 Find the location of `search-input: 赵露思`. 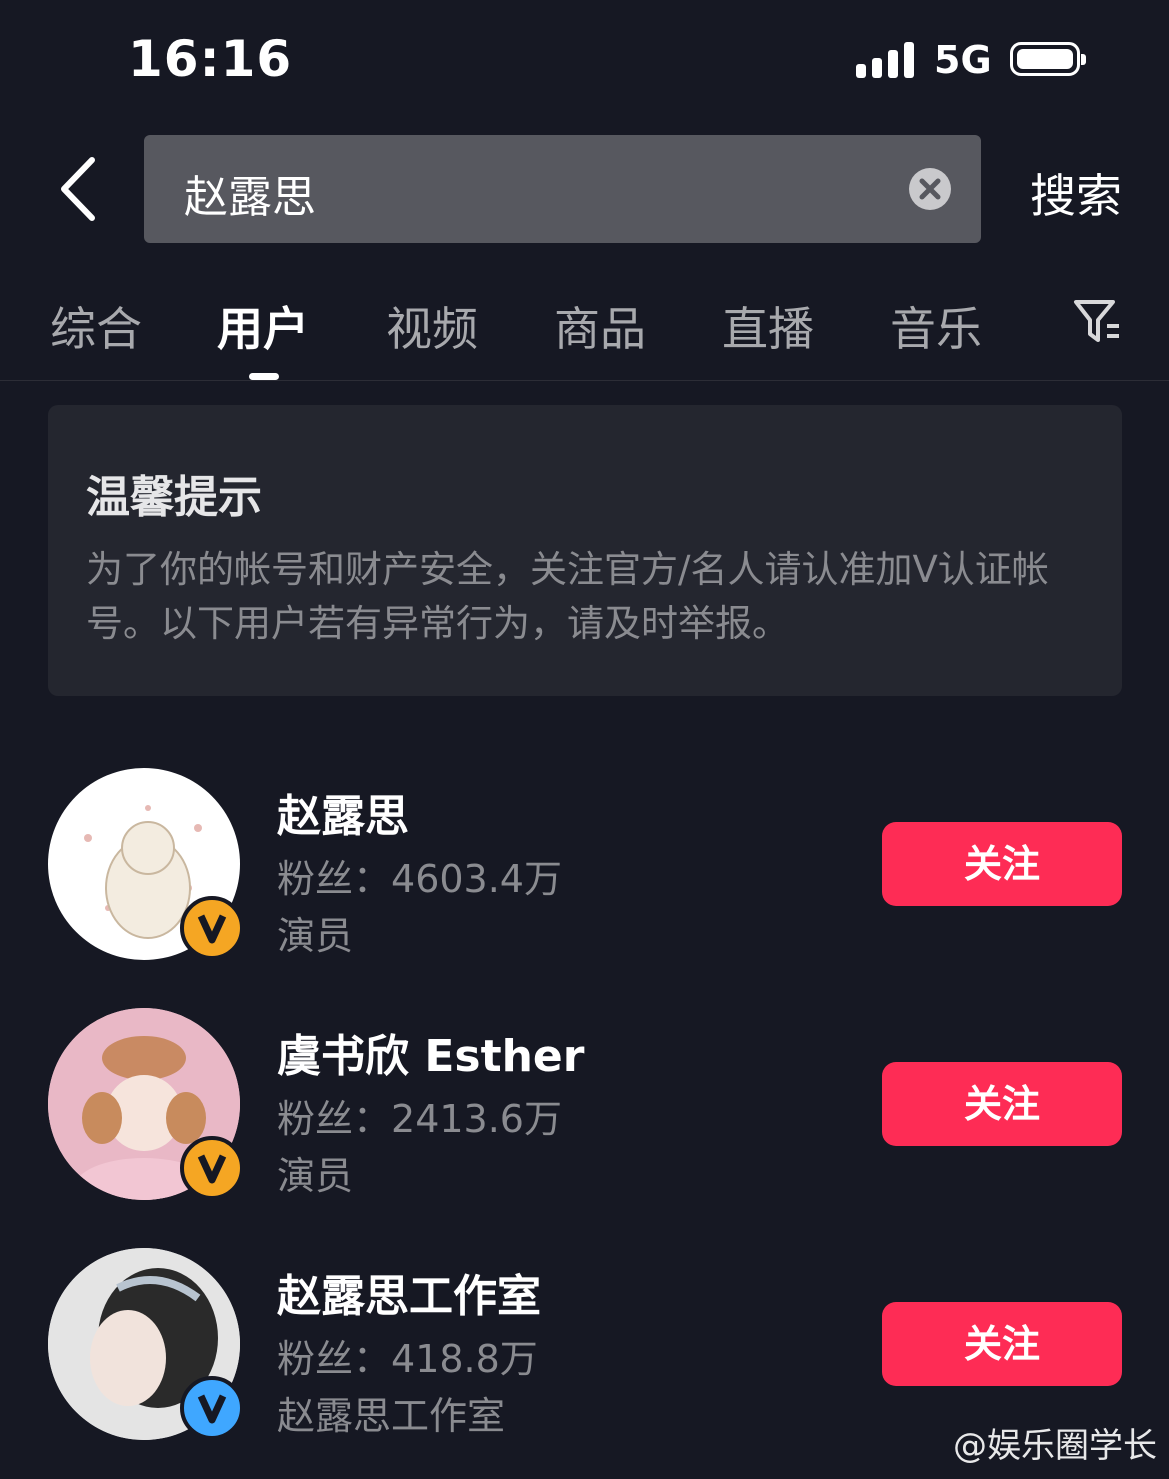

search-input: 赵露思 is located at coordinates (562, 189).